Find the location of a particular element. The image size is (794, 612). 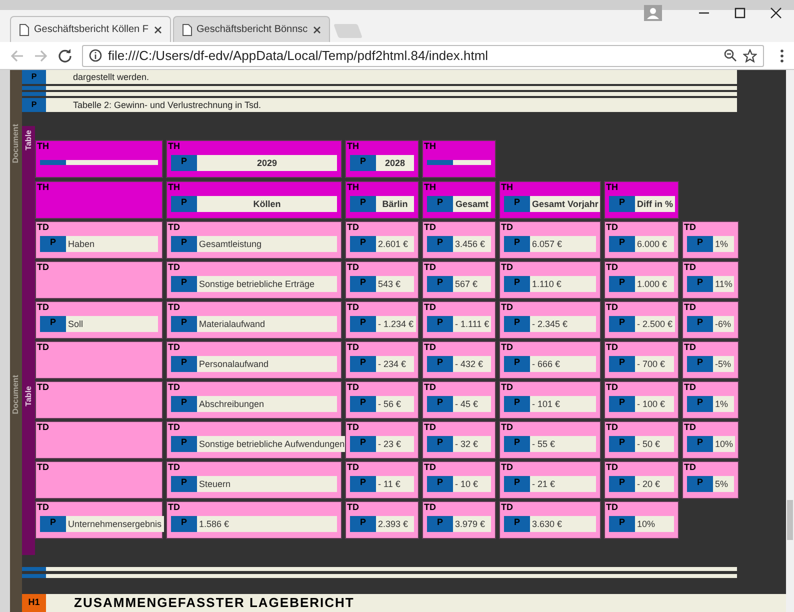

cell-text: - 20 € is located at coordinates (654, 484).